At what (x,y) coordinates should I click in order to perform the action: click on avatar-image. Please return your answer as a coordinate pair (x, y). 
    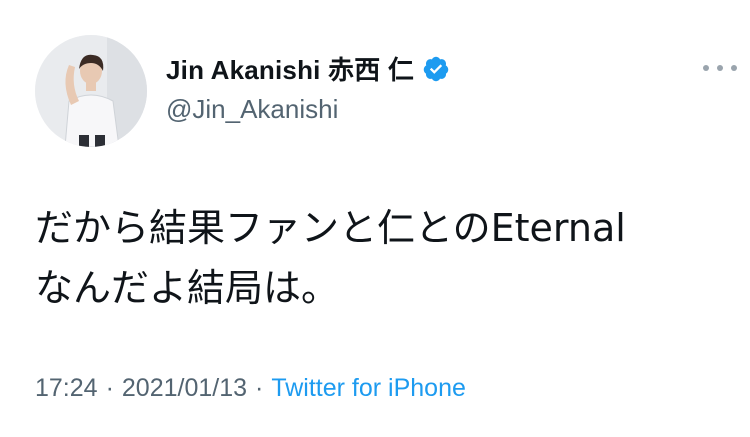
    Looking at the image, I should click on (91, 91).